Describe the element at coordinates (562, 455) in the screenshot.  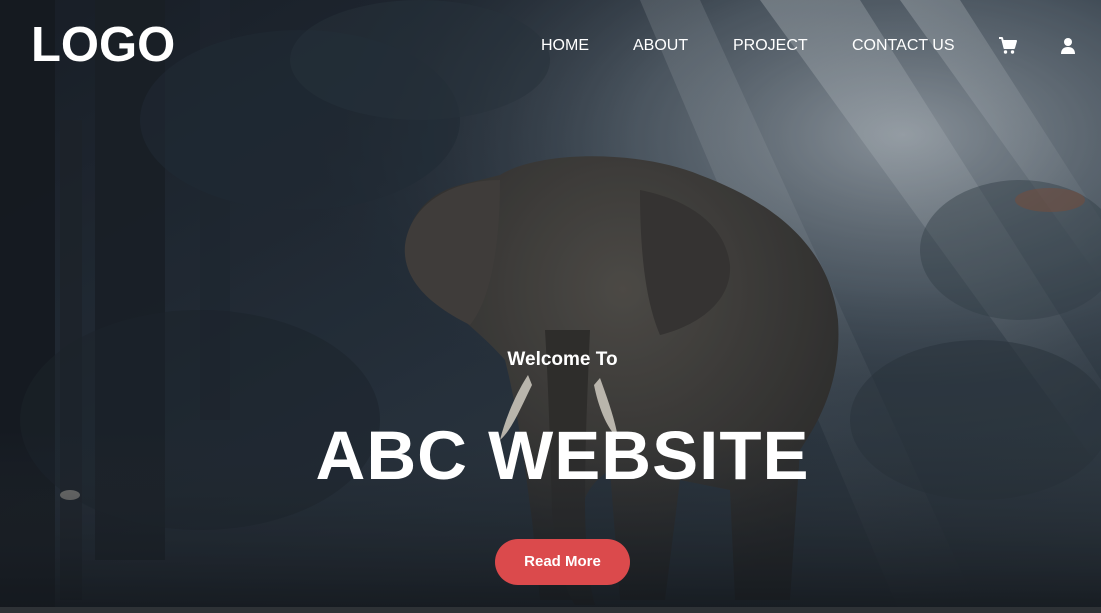
I see `hero-headline: ABC WEBSITE` at that location.